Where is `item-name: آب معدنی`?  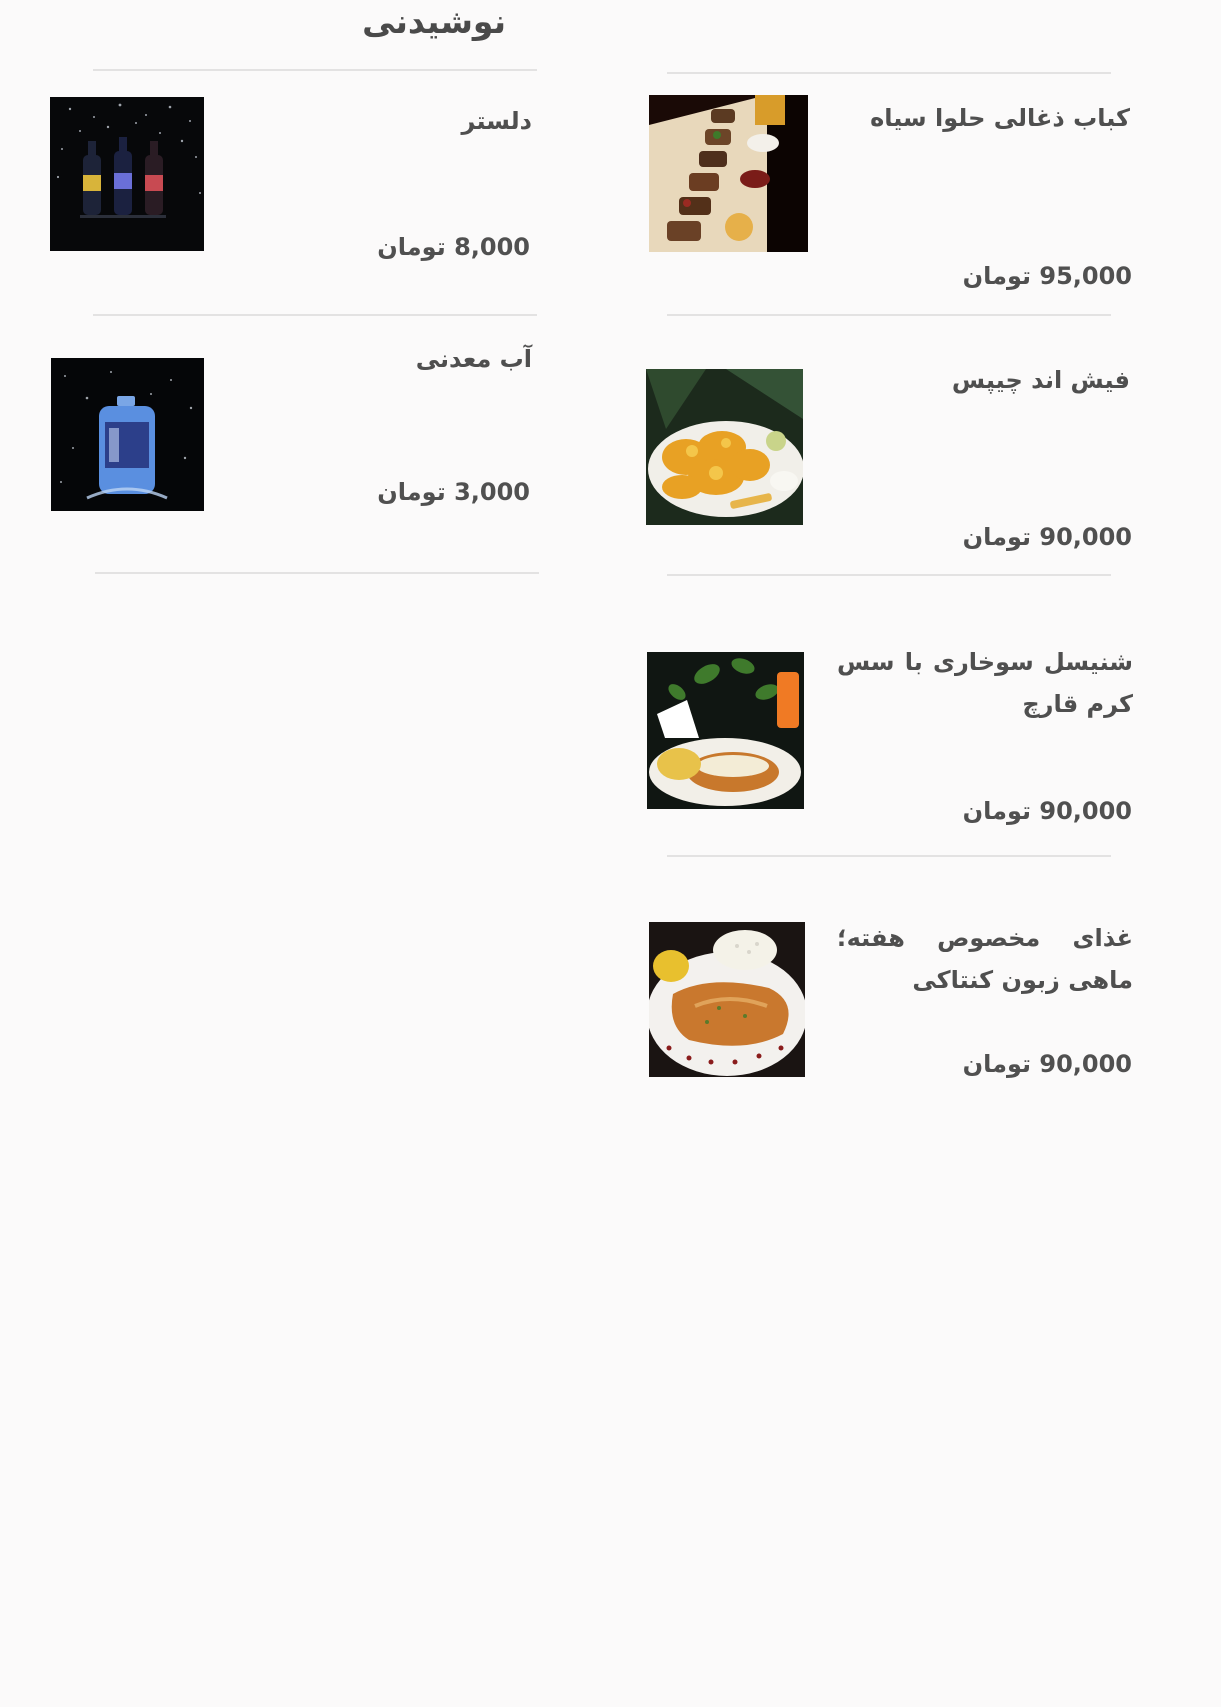
item-name: آب معدنی is located at coordinates (473, 359).